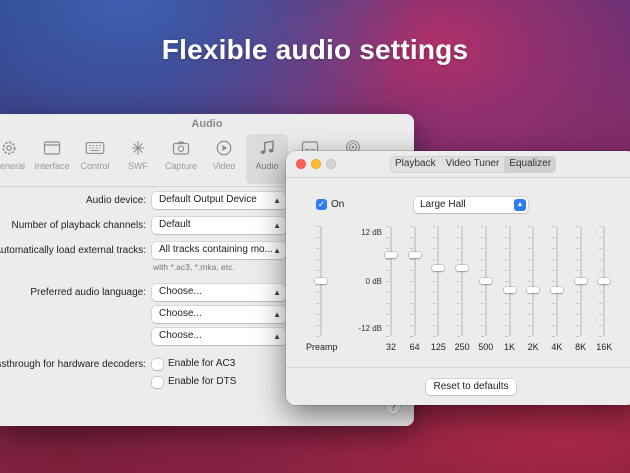  I want to click on audio-device-select: Default Output Device ▲, so click(219, 200).